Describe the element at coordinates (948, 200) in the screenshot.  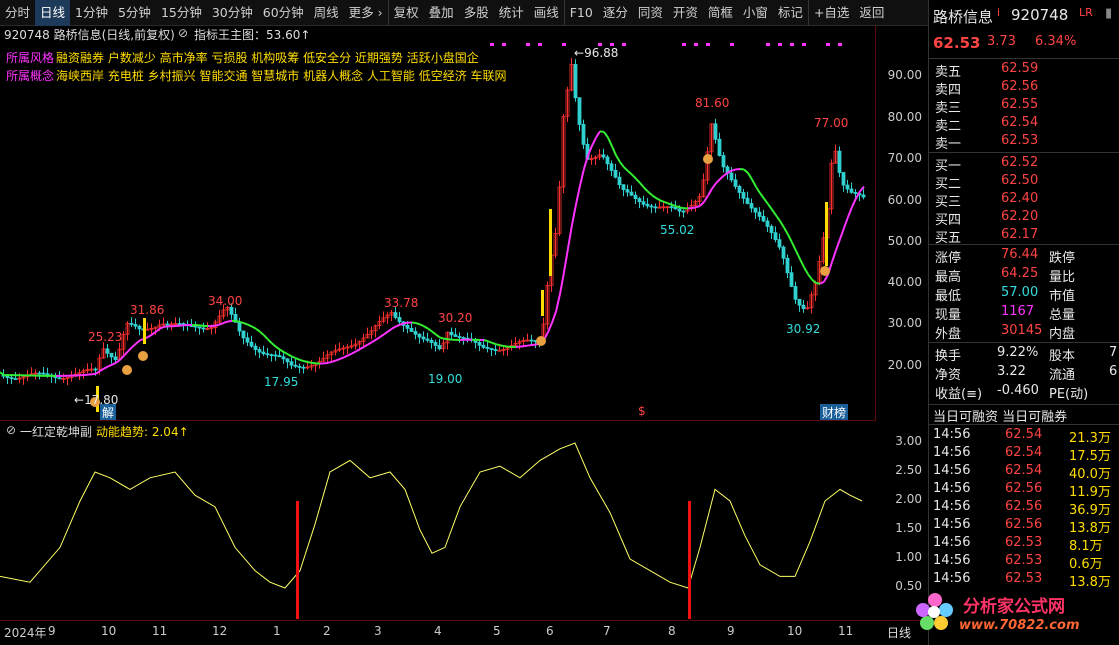
I see `bid-label: 买三` at that location.